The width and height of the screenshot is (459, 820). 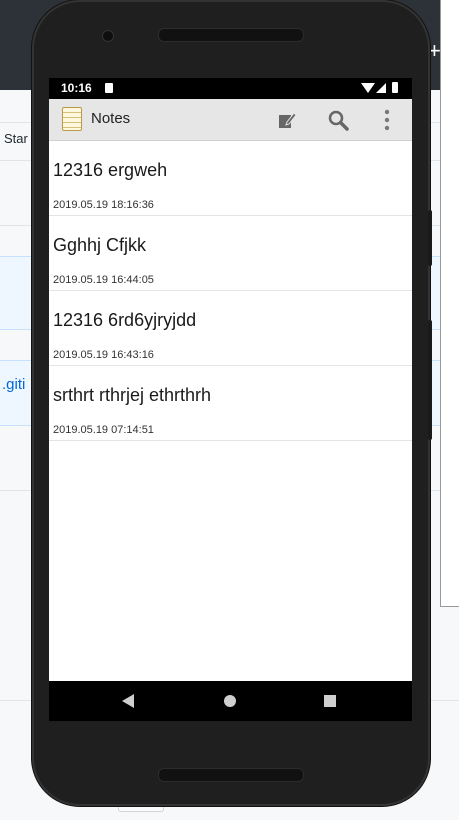 I want to click on back-icon, so click(x=128, y=701).